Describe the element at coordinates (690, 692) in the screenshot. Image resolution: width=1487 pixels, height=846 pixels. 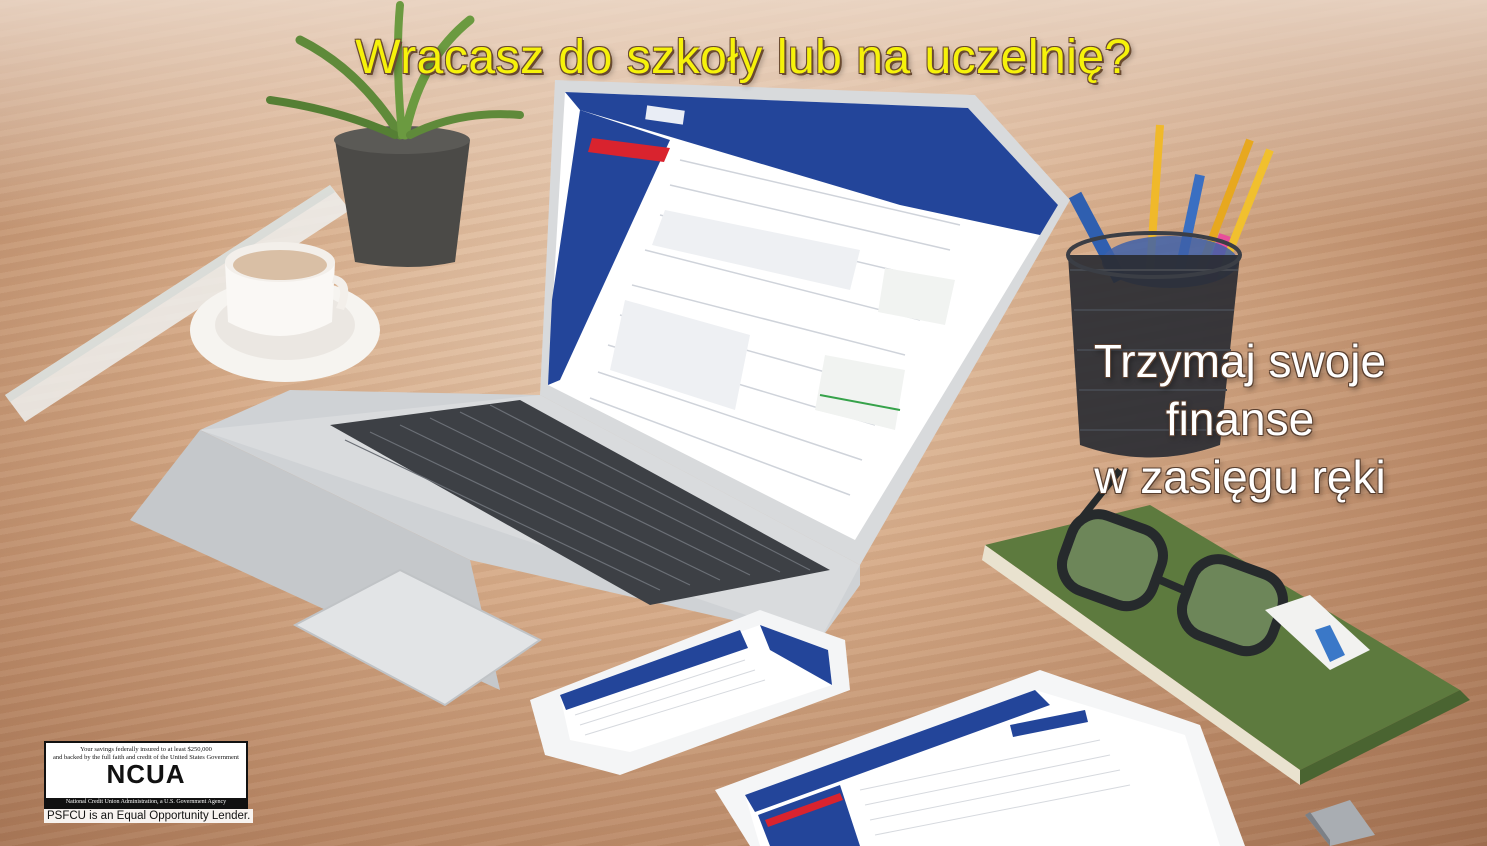
I see `smartphone` at that location.